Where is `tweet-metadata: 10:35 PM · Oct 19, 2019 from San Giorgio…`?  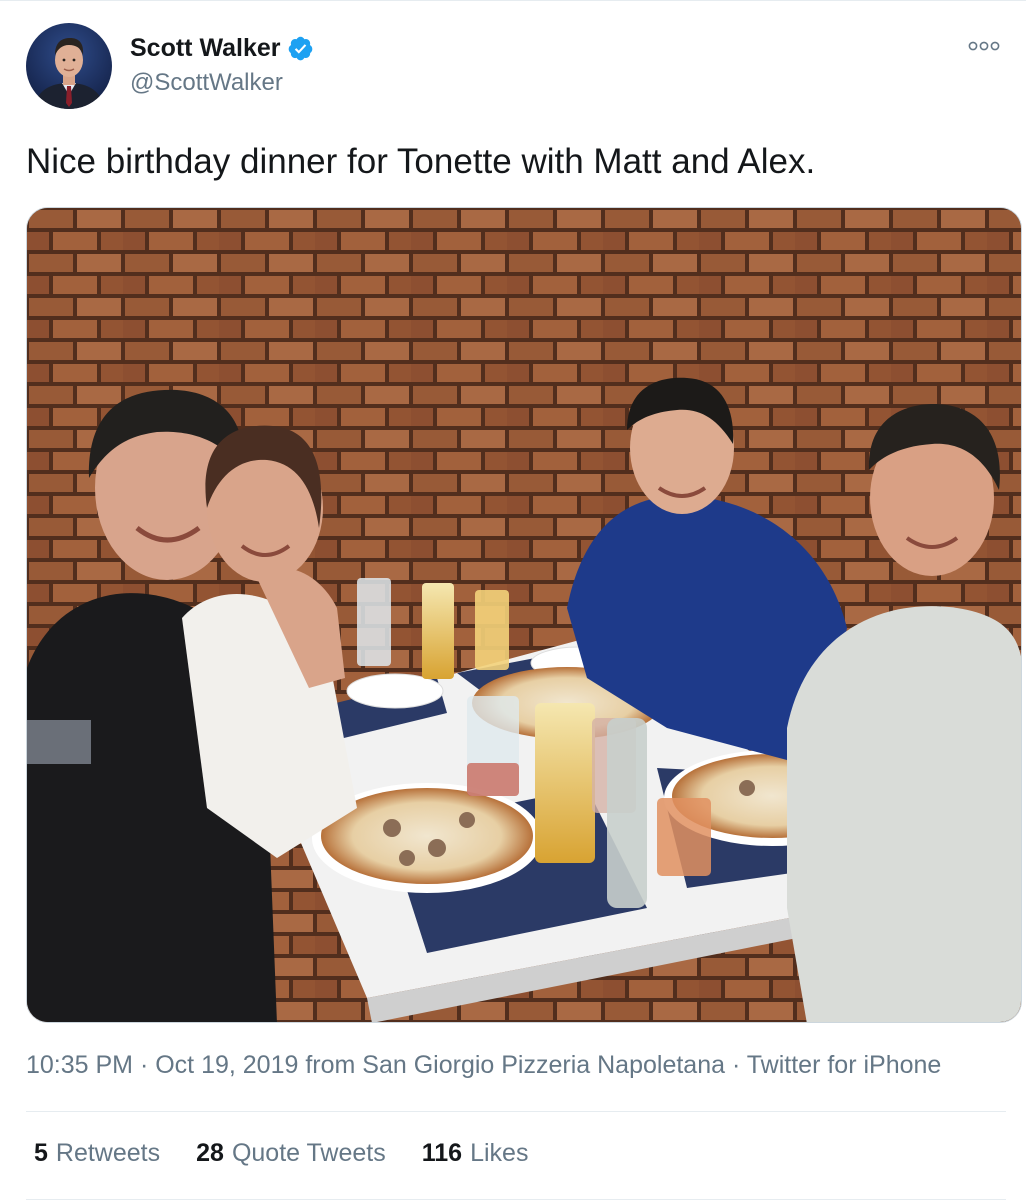
tweet-metadata: 10:35 PM · Oct 19, 2019 from San Giorgio… is located at coordinates (521, 1065).